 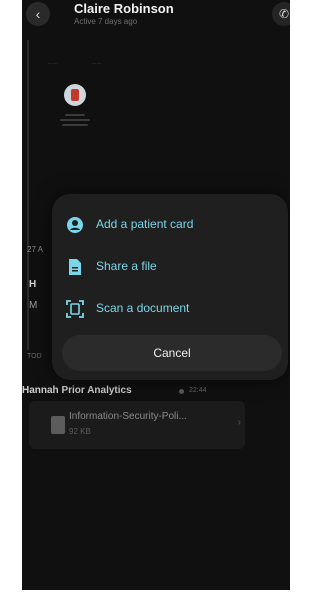 I want to click on bottom-strip, so click(x=156, y=596).